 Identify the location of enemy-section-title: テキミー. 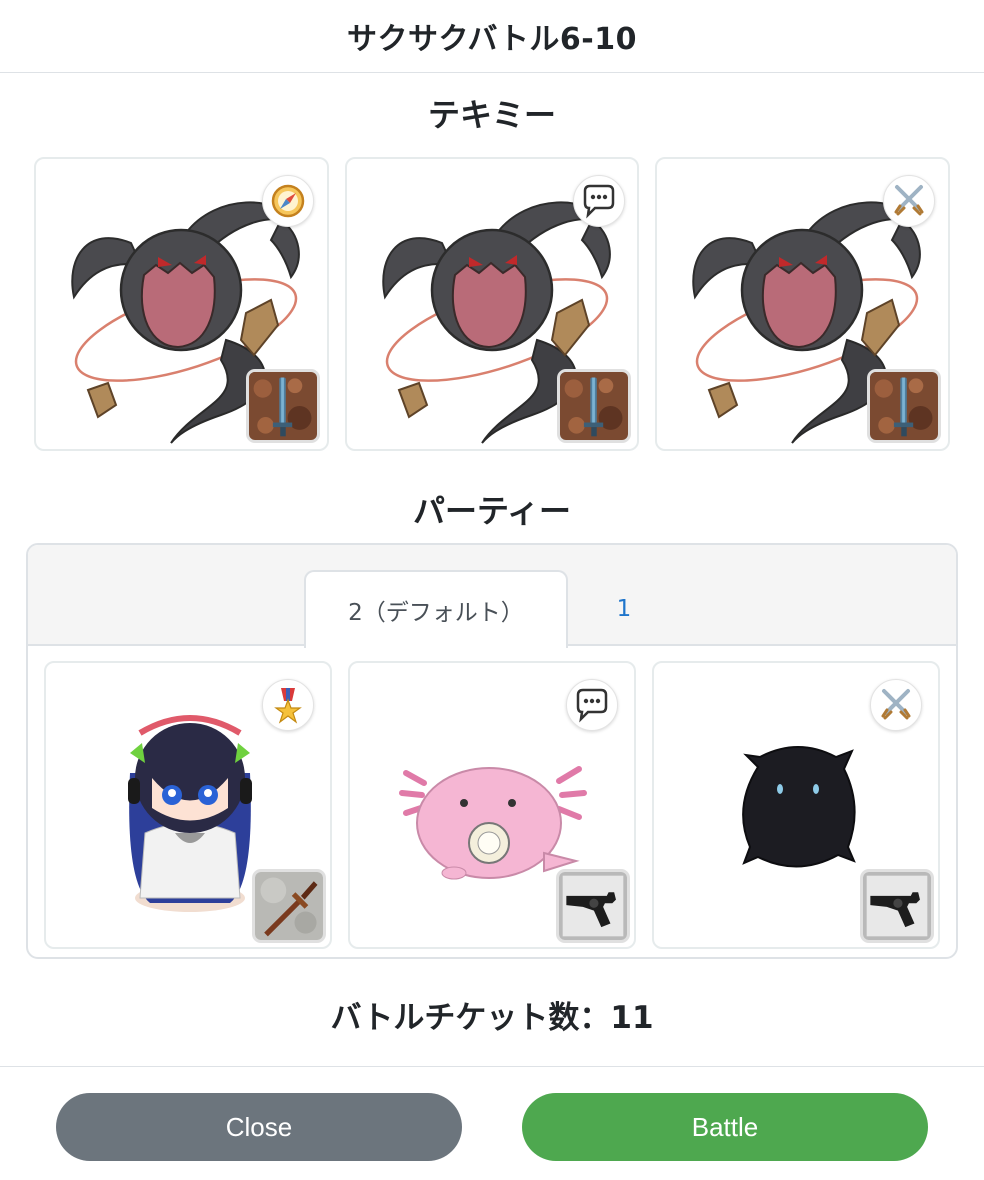
(491, 115).